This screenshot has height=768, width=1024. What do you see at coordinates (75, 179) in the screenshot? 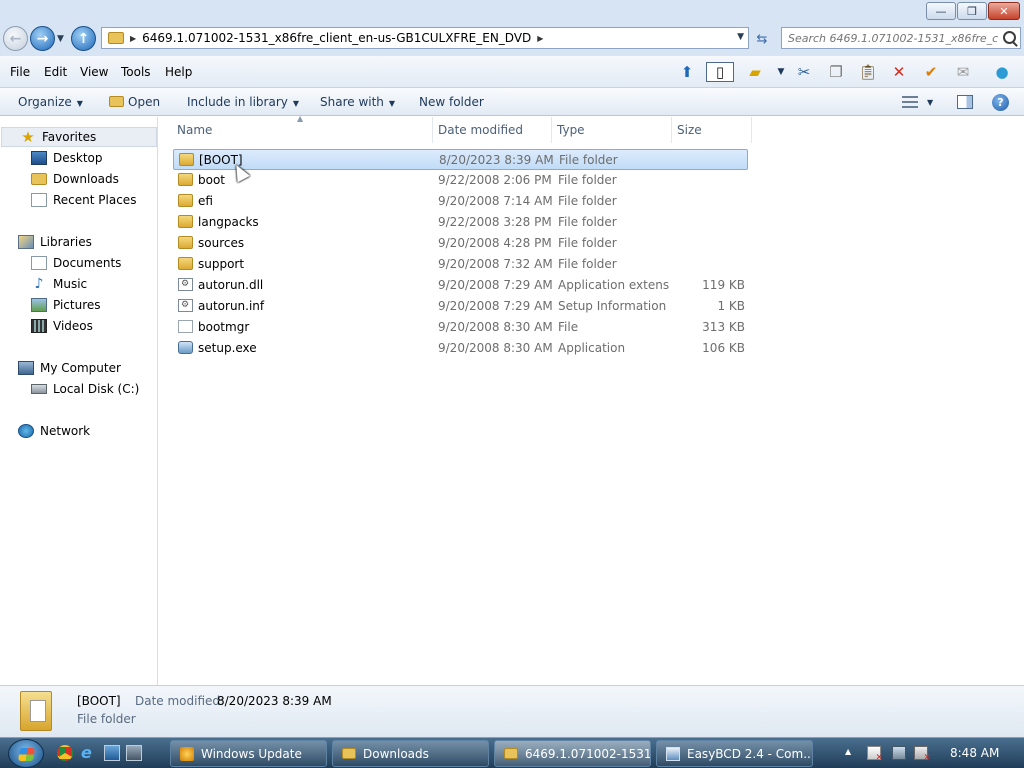
I see `nav-downloads: Downloads` at bounding box center [75, 179].